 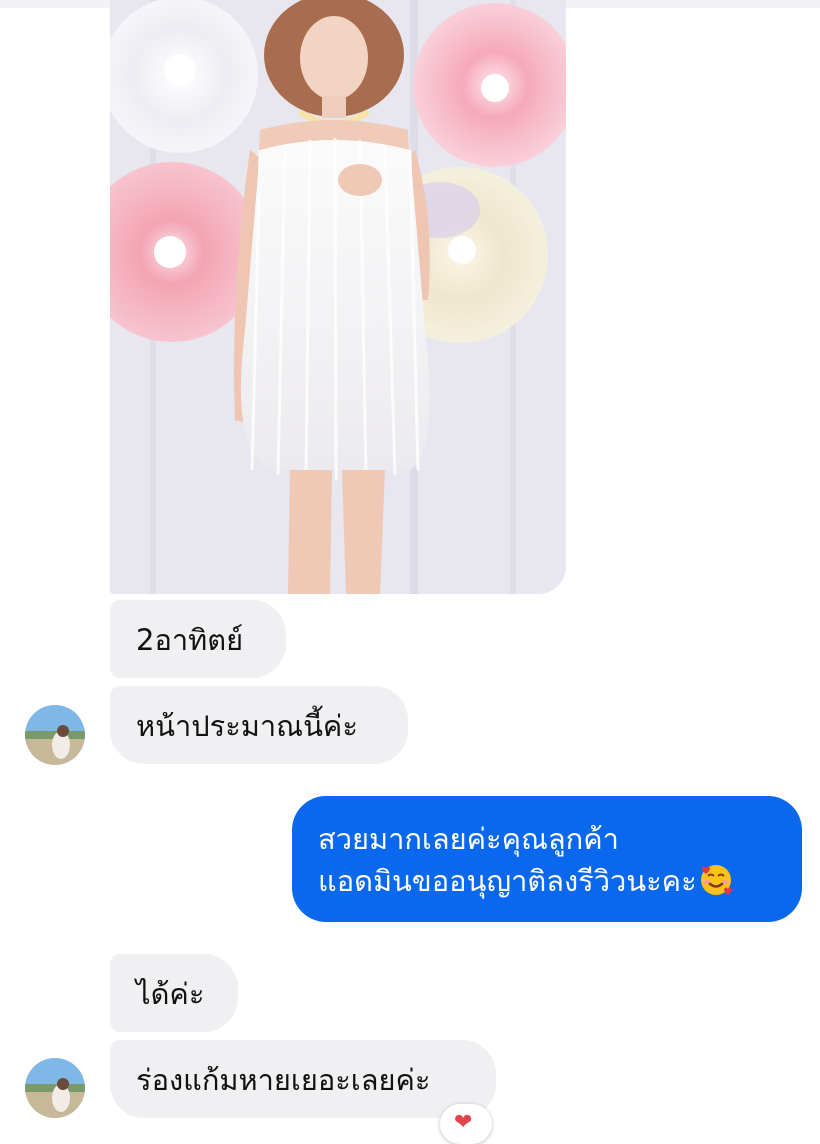 I want to click on message-text: 2อาทิตย์, so click(x=190, y=640).